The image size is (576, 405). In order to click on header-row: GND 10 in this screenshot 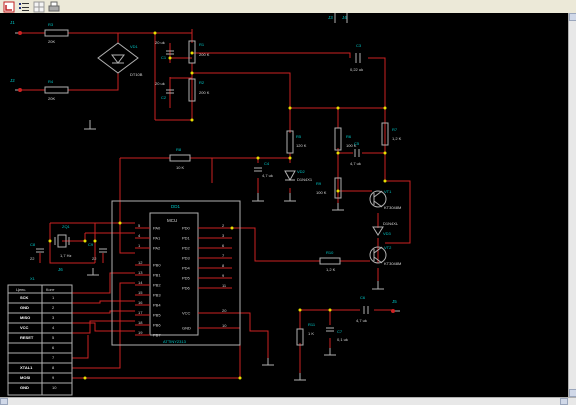, I will do `click(40, 386)`.